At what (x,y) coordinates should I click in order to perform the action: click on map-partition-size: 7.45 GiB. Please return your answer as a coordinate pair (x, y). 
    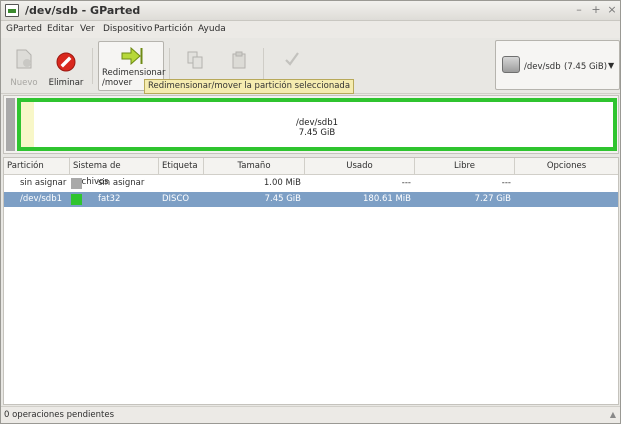
    Looking at the image, I should click on (317, 133).